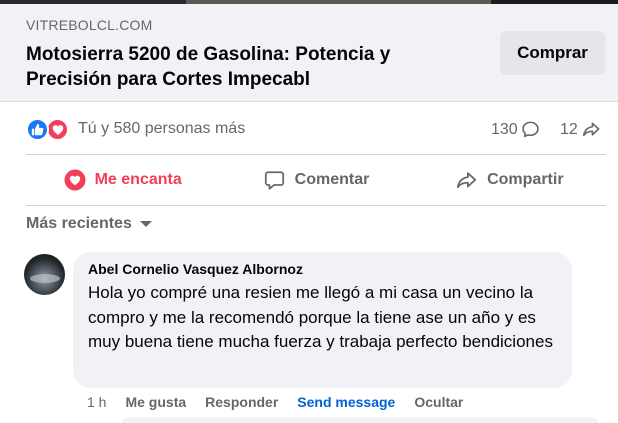 The height and width of the screenshot is (423, 618). Describe the element at coordinates (504, 129) in the screenshot. I see `comment-count-value: 130` at that location.